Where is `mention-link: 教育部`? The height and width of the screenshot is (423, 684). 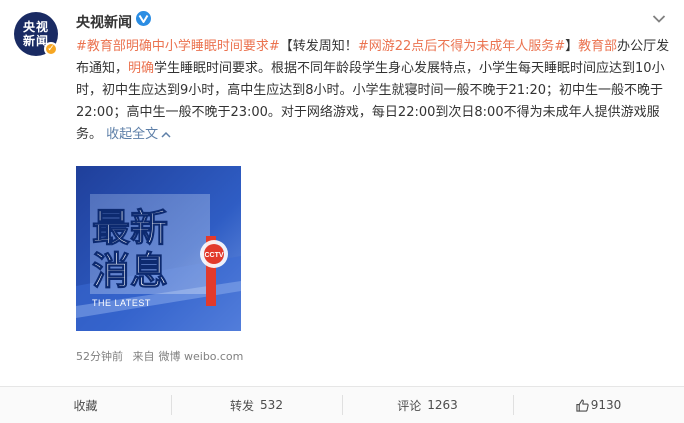 mention-link: 教育部 is located at coordinates (597, 46).